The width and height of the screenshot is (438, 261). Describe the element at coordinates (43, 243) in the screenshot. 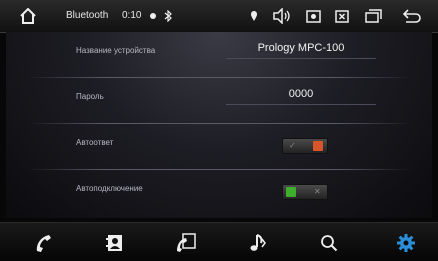

I see `phone-icon` at that location.